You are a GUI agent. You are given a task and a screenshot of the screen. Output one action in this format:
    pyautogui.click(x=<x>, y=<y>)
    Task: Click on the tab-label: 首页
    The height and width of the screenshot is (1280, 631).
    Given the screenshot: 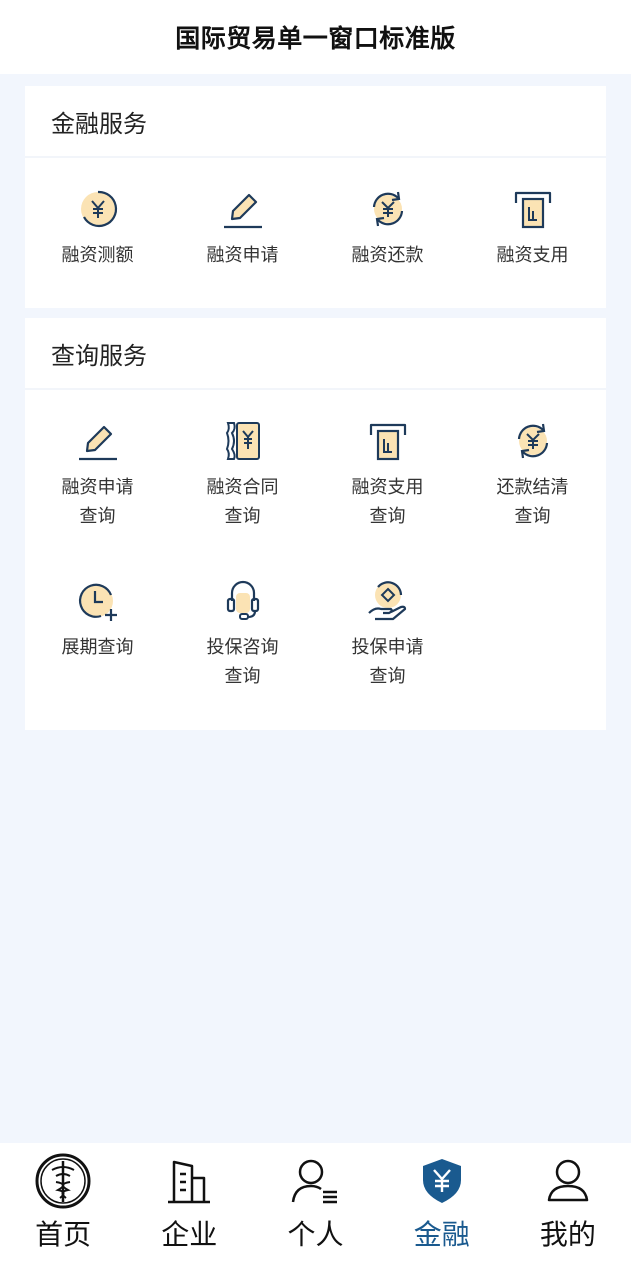 What is the action you would take?
    pyautogui.click(x=63, y=1234)
    